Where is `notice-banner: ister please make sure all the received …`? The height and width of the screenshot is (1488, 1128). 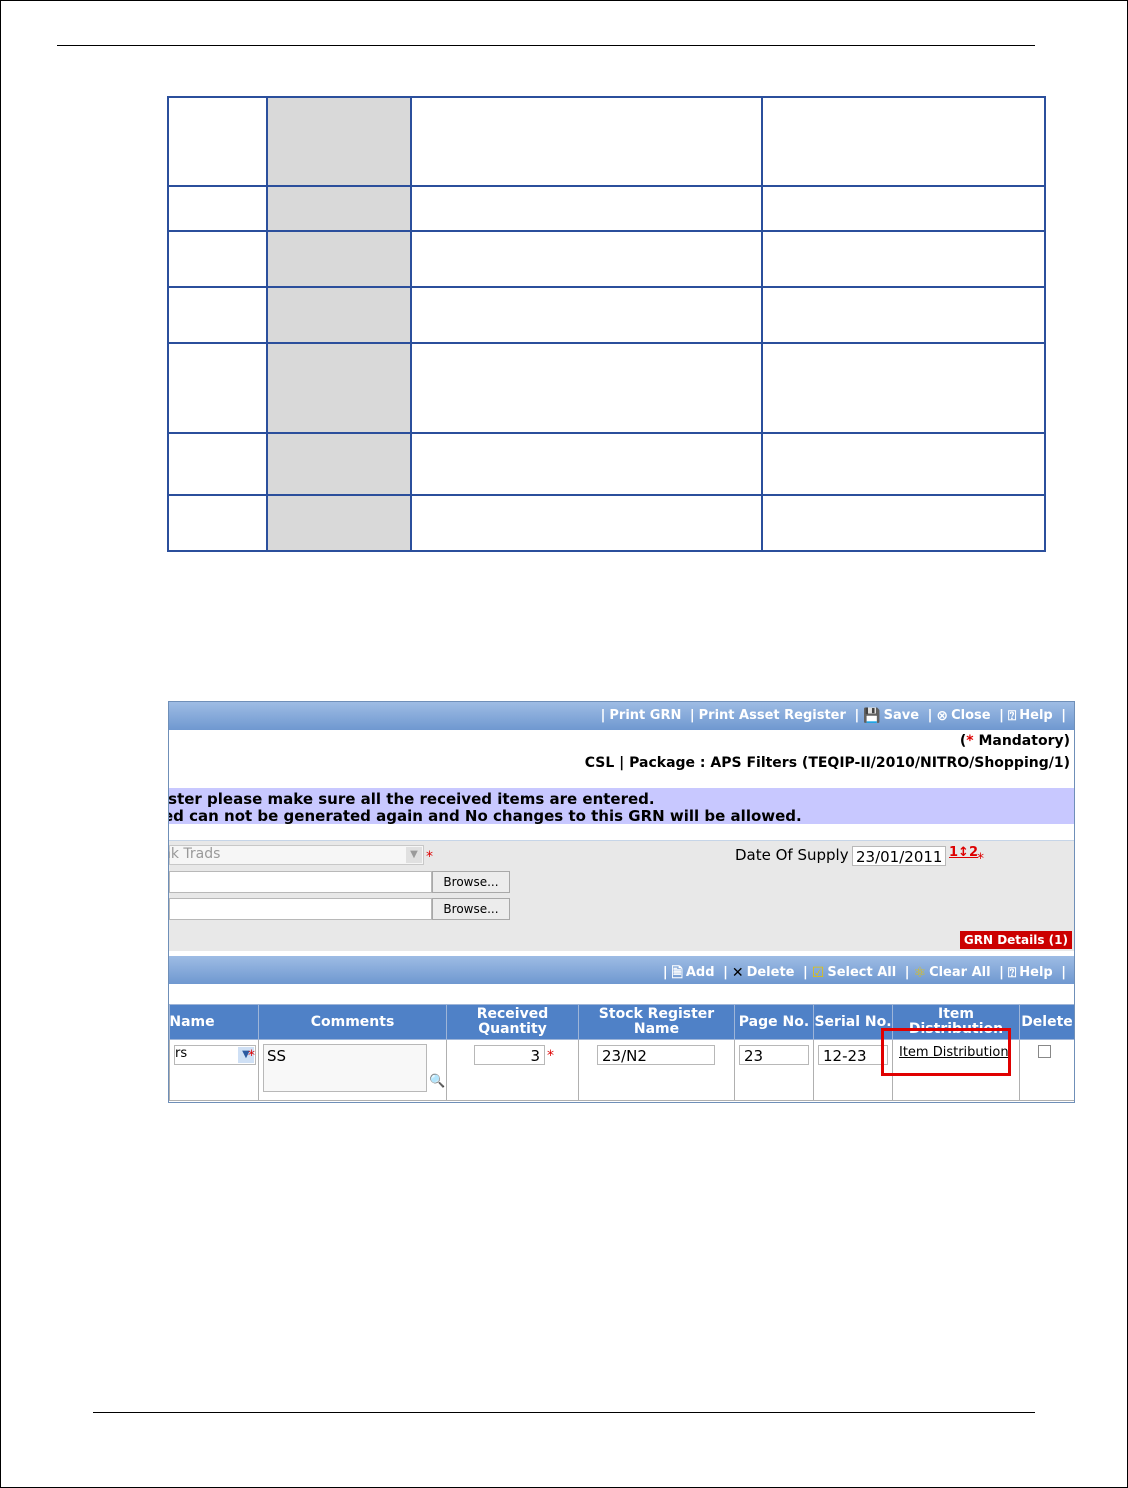 notice-banner: ister please make sure all the received … is located at coordinates (621, 806).